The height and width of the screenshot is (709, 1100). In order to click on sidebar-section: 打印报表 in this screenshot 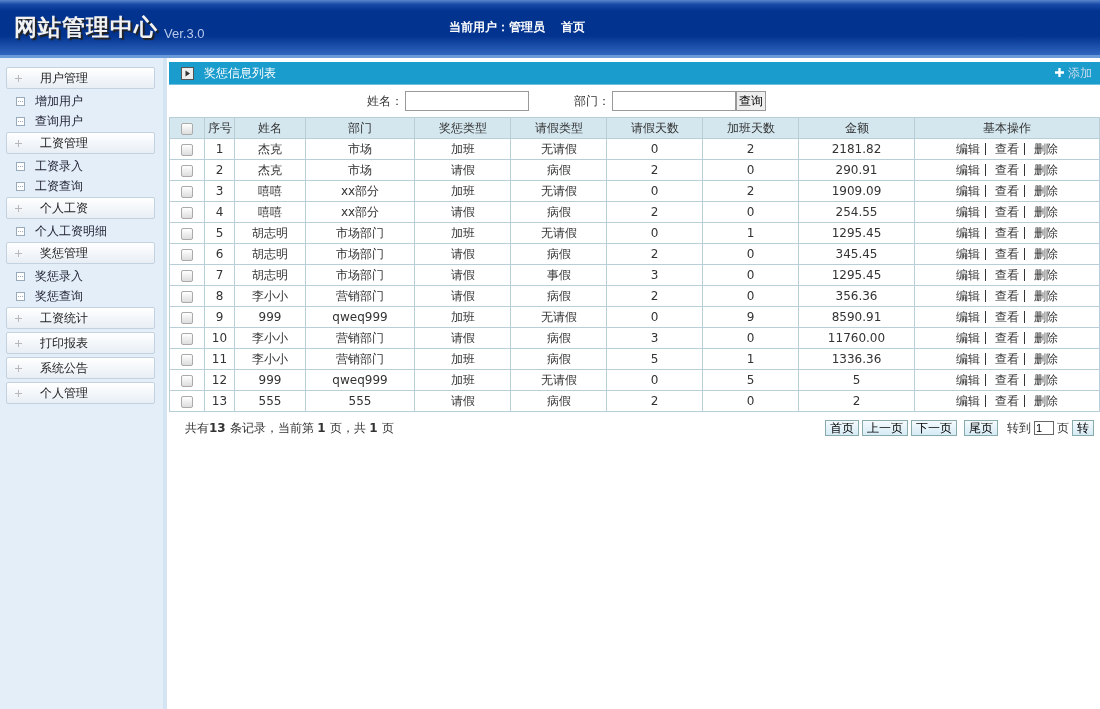, I will do `click(80, 343)`.